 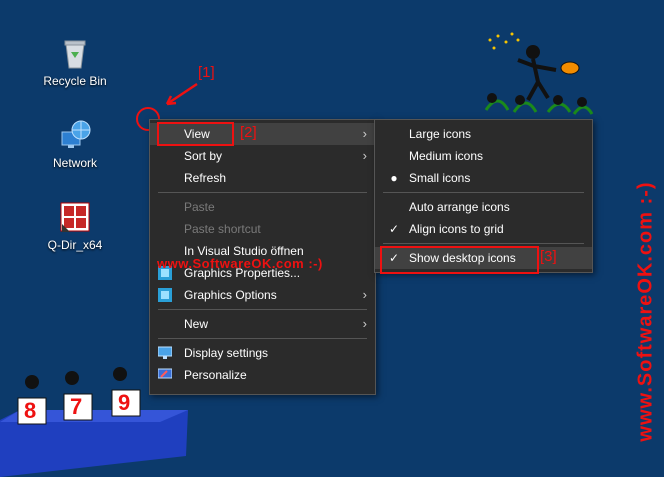 I want to click on desktop-icon-network: Network, so click(x=75, y=144).